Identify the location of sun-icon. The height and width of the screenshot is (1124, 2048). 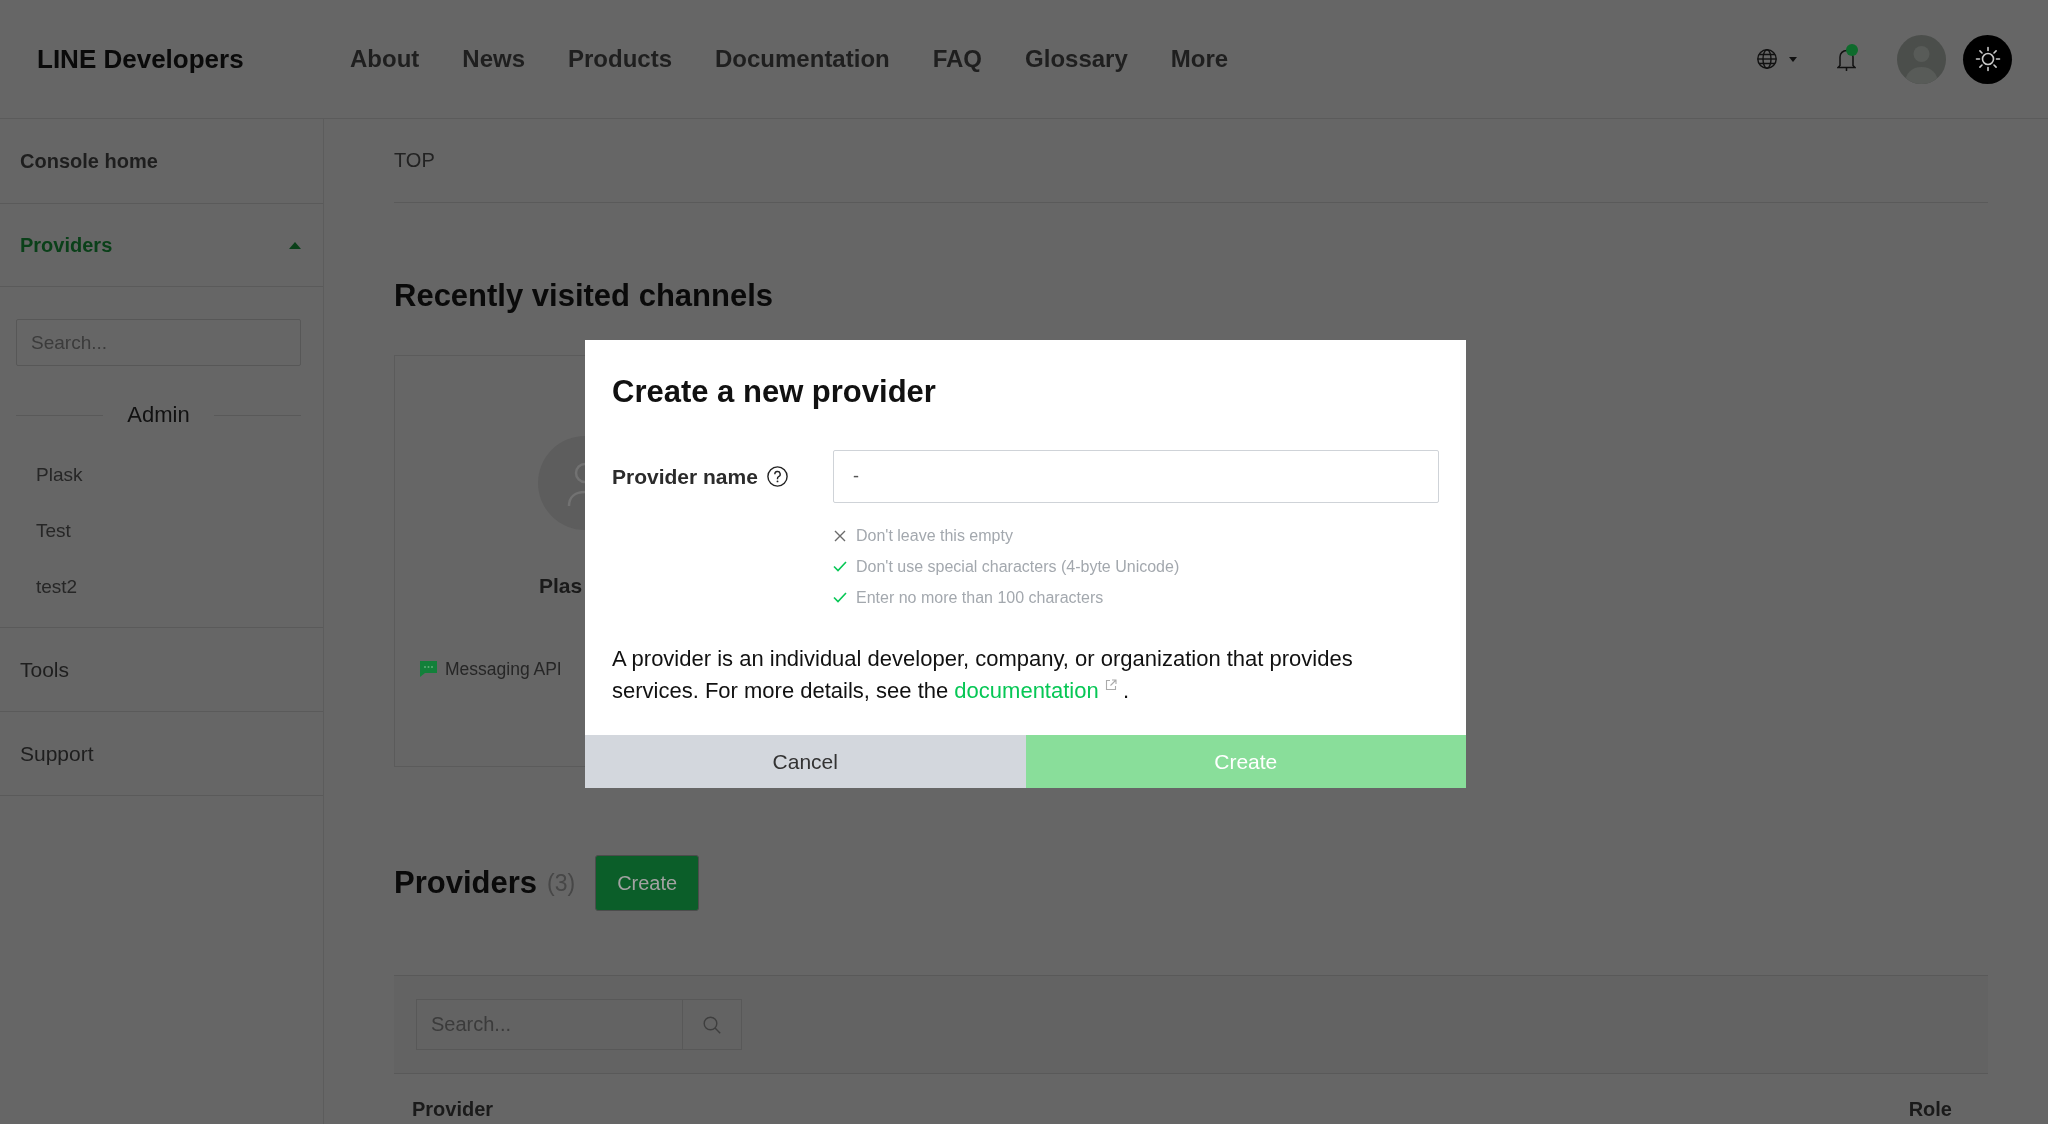
(1987, 59).